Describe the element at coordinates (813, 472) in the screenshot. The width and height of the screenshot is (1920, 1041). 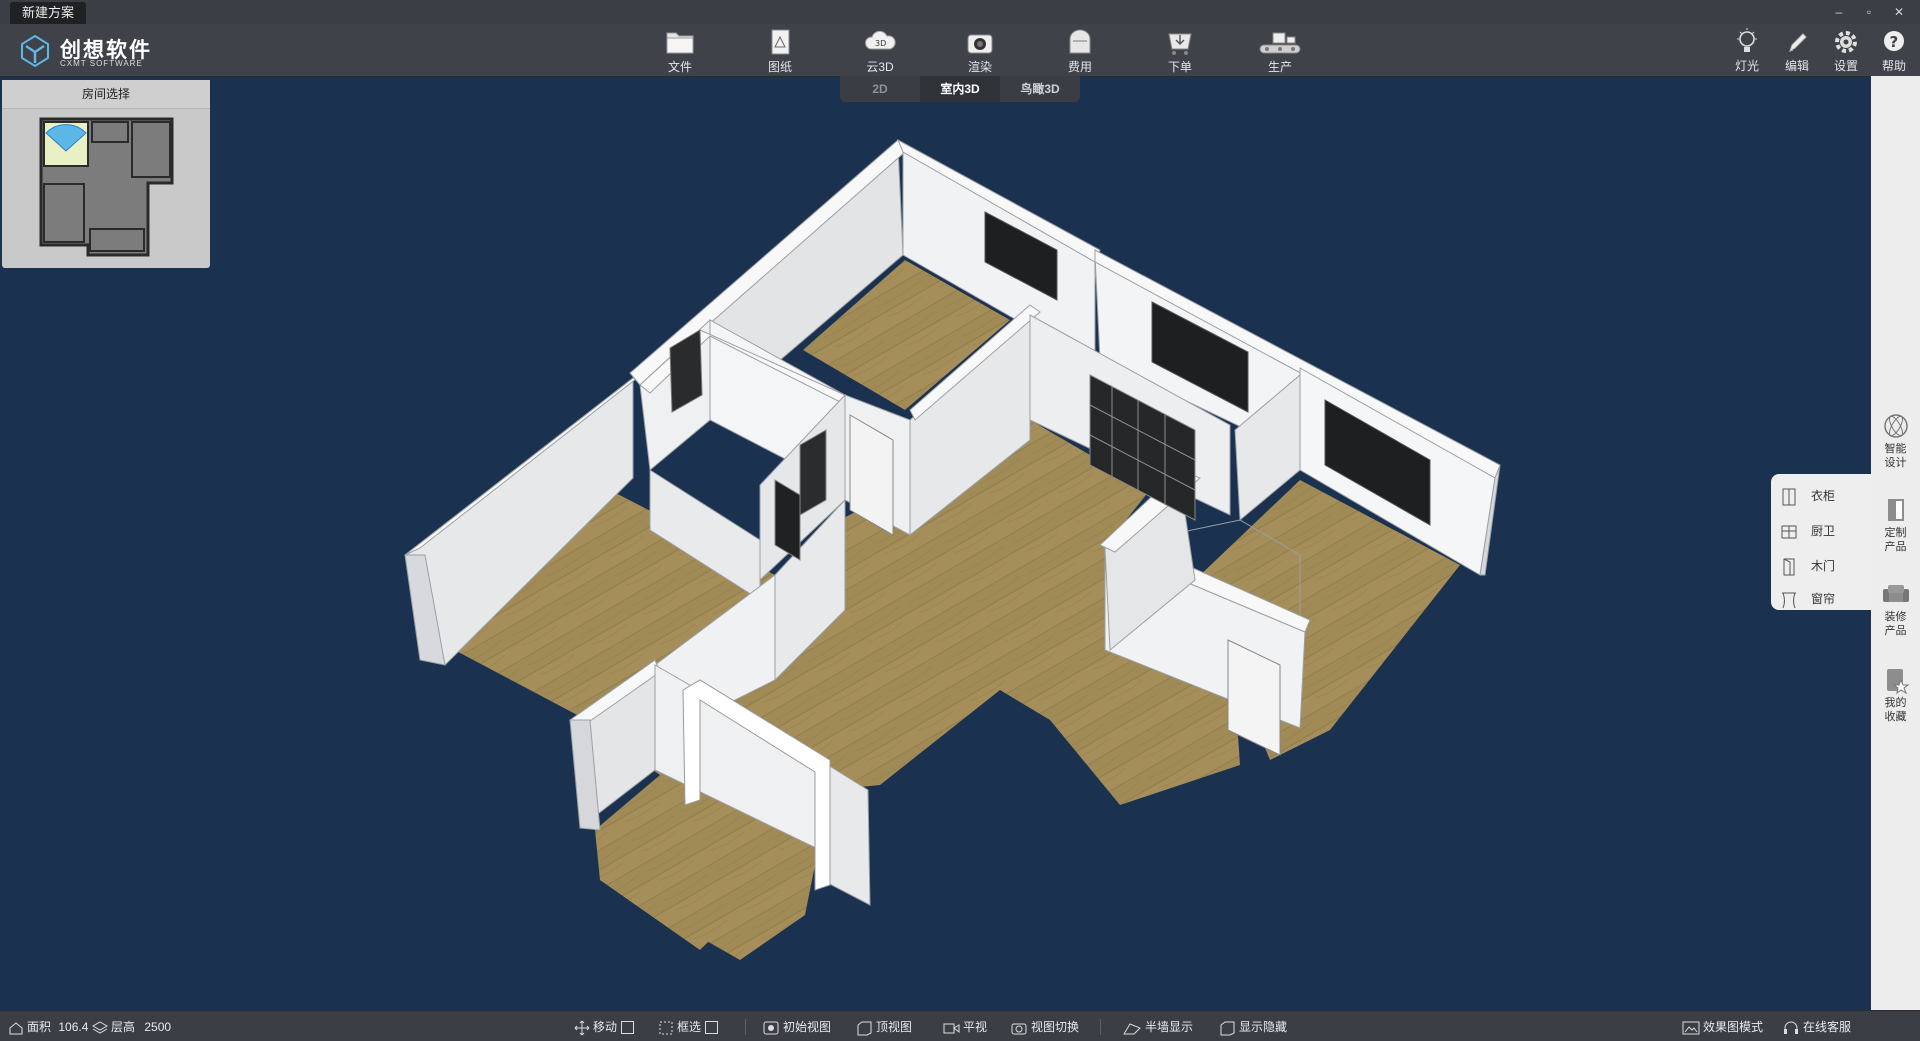
I see `door-kitchen` at that location.